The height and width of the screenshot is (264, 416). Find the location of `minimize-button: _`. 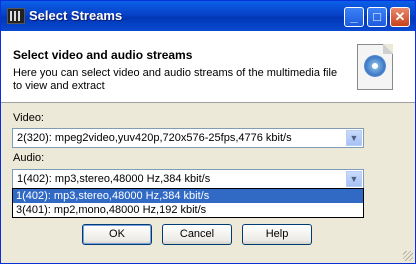

minimize-button: _ is located at coordinates (354, 17).